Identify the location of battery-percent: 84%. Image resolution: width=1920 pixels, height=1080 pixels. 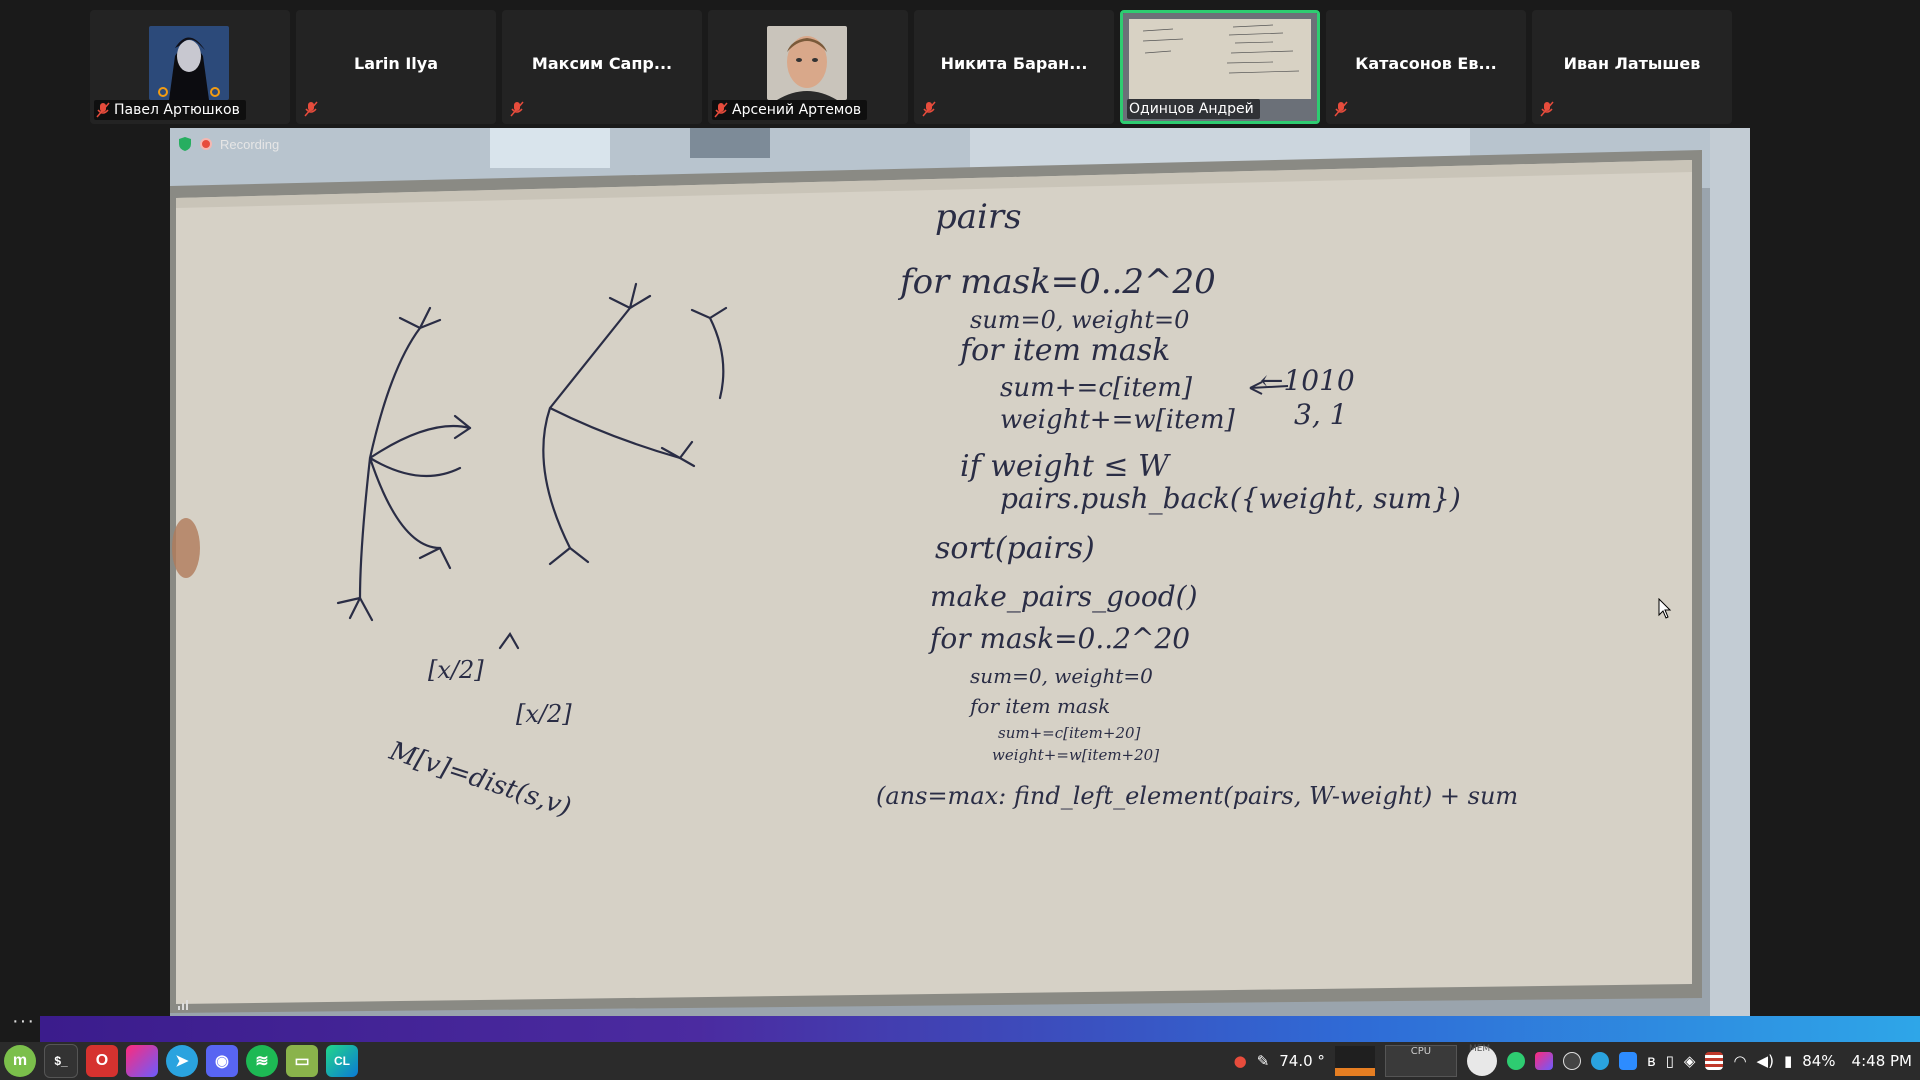
(1818, 1061).